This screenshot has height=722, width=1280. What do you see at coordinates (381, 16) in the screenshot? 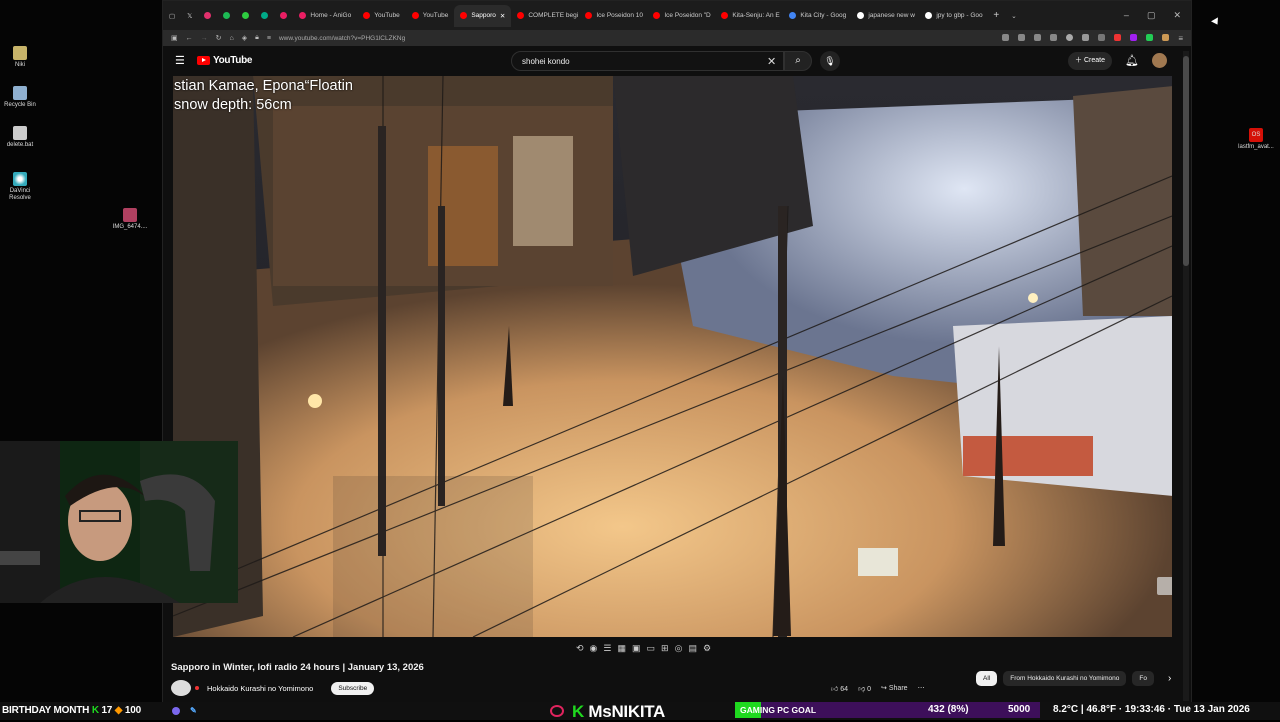
I see `tab-1: YouTube` at bounding box center [381, 16].